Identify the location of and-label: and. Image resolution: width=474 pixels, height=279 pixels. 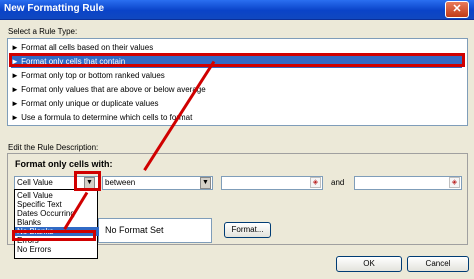
(338, 182).